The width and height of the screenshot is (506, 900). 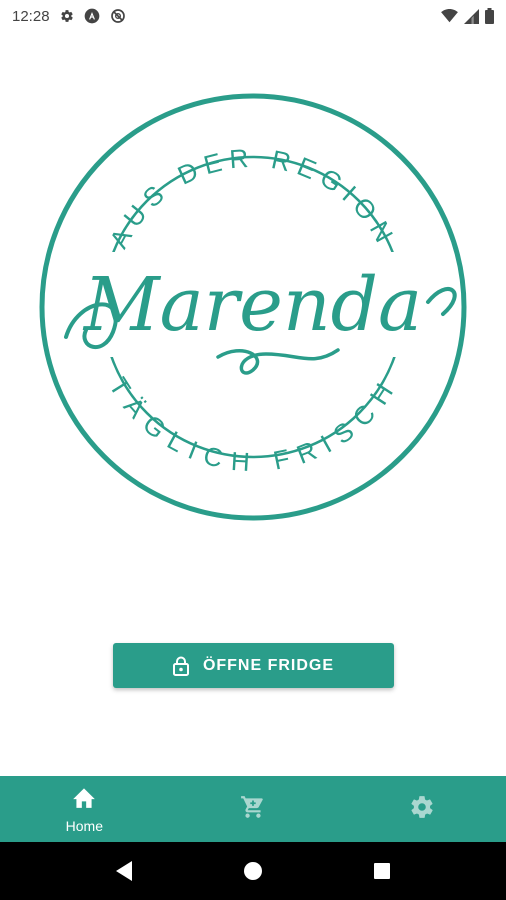 I want to click on status-left: 12:28, so click(x=69, y=16).